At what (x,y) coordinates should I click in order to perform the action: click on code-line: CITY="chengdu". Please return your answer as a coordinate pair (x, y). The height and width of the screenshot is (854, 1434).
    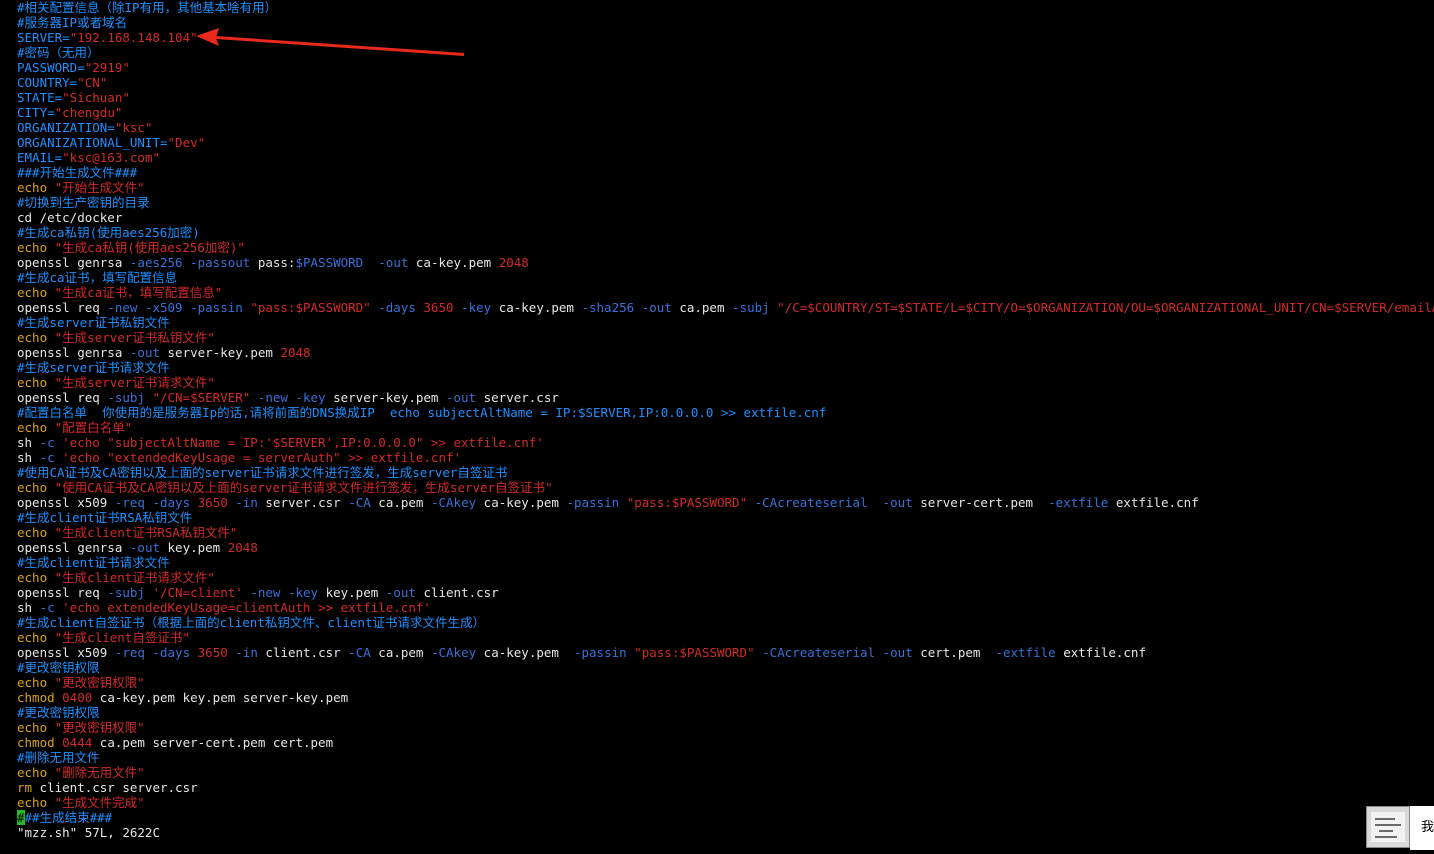
    Looking at the image, I should click on (725, 112).